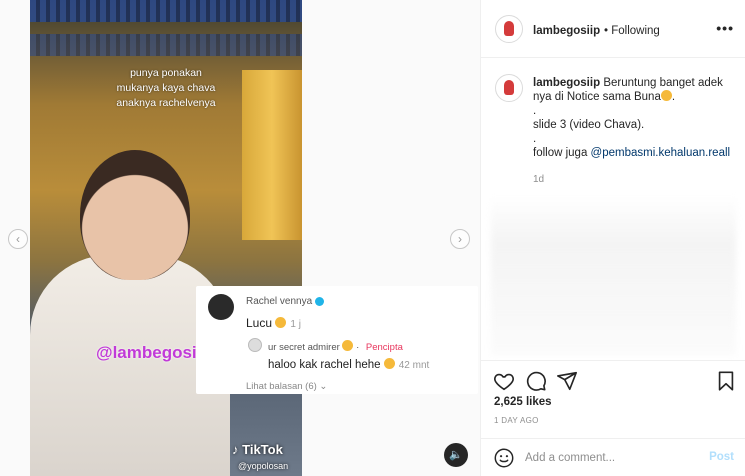 The height and width of the screenshot is (476, 745). What do you see at coordinates (135, 215) in the screenshot?
I see `child-head` at bounding box center [135, 215].